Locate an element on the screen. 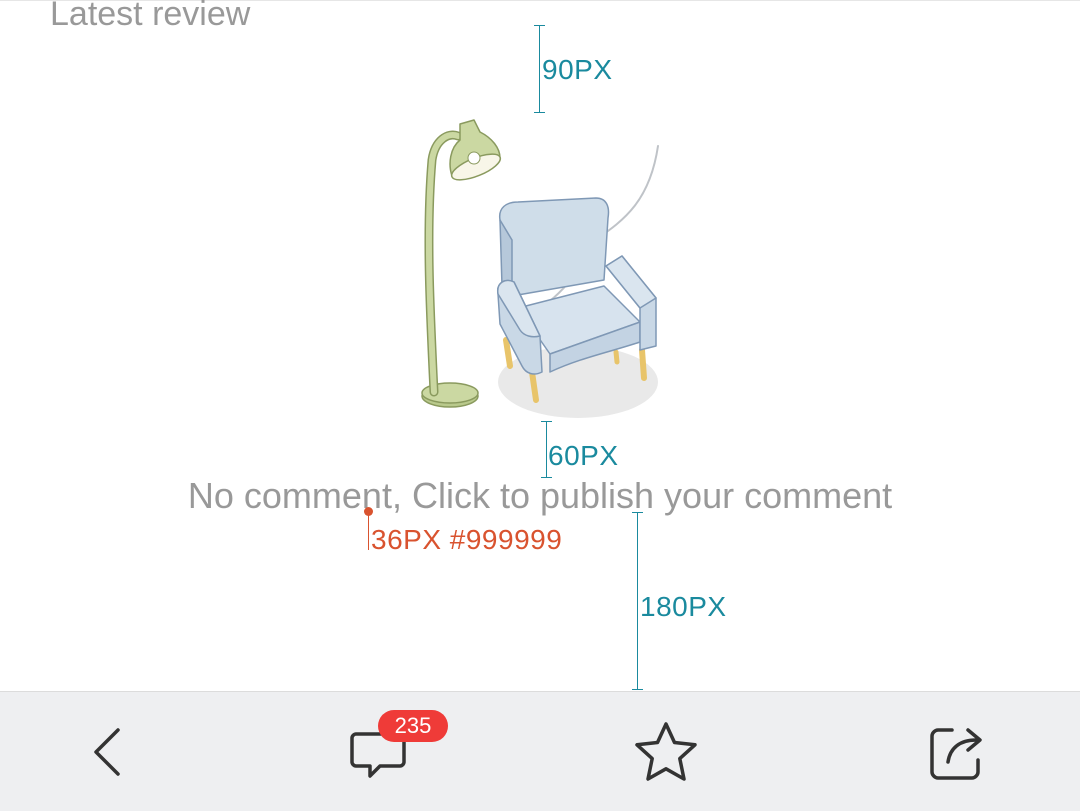  back-button is located at coordinates (108, 752).